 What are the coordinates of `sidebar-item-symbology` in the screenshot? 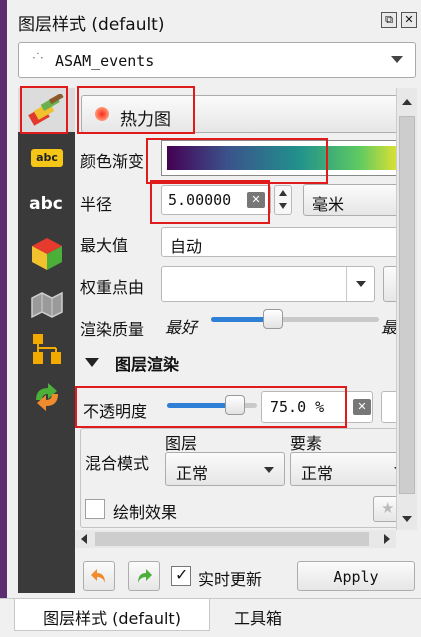 It's located at (46, 110).